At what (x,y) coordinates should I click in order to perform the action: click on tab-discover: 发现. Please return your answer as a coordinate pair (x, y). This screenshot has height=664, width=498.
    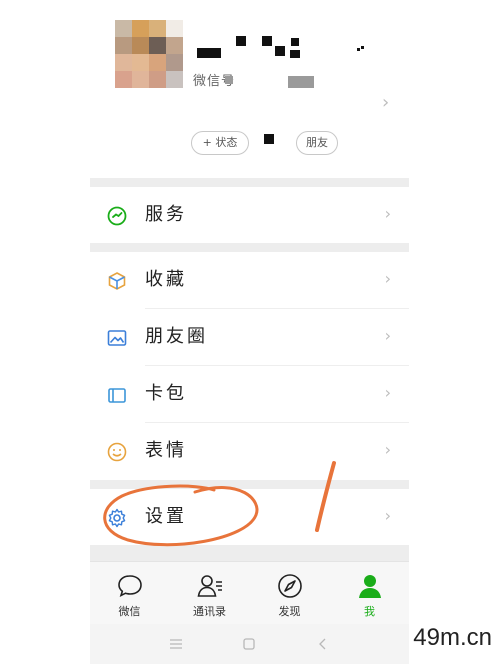
    Looking at the image, I should click on (289, 593).